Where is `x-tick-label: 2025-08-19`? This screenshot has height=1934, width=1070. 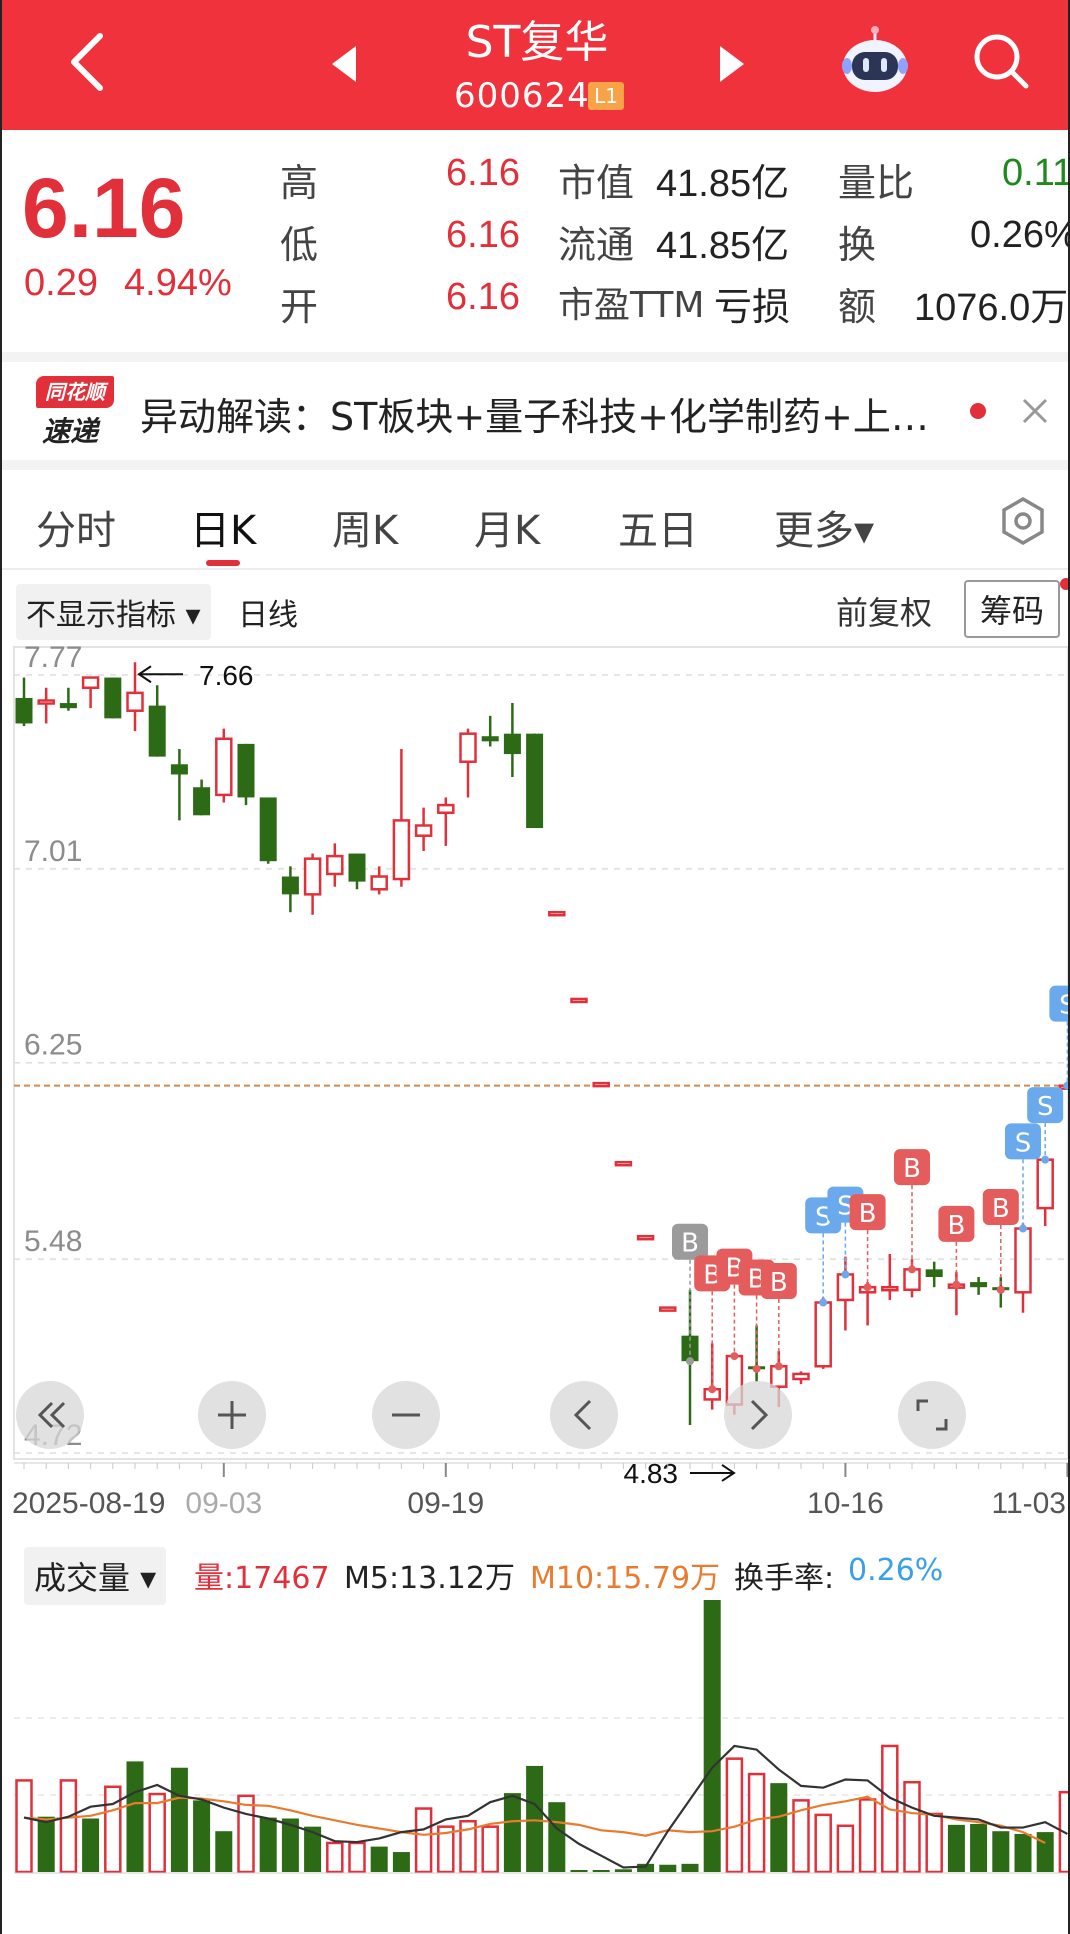 x-tick-label: 2025-08-19 is located at coordinates (88, 1503).